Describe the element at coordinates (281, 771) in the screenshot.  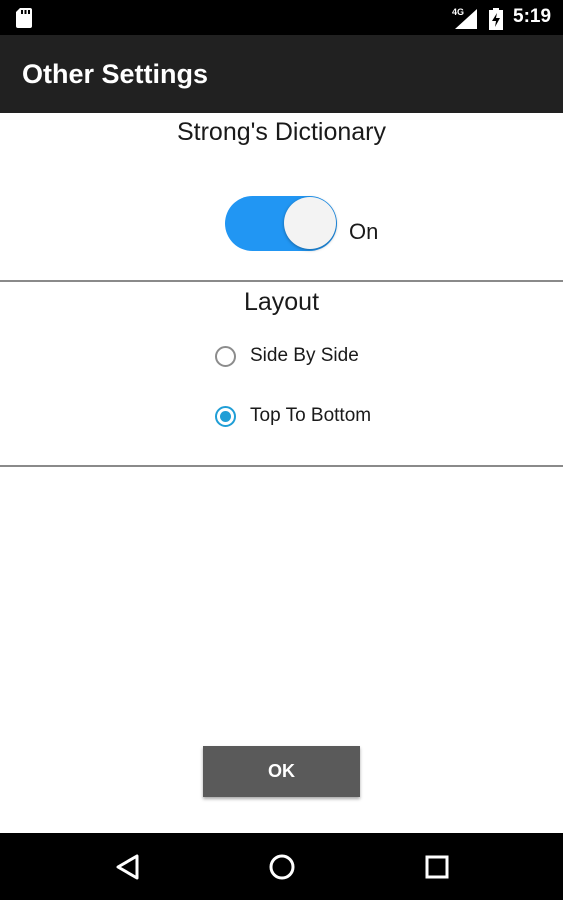
I see `ok-button: OK` at that location.